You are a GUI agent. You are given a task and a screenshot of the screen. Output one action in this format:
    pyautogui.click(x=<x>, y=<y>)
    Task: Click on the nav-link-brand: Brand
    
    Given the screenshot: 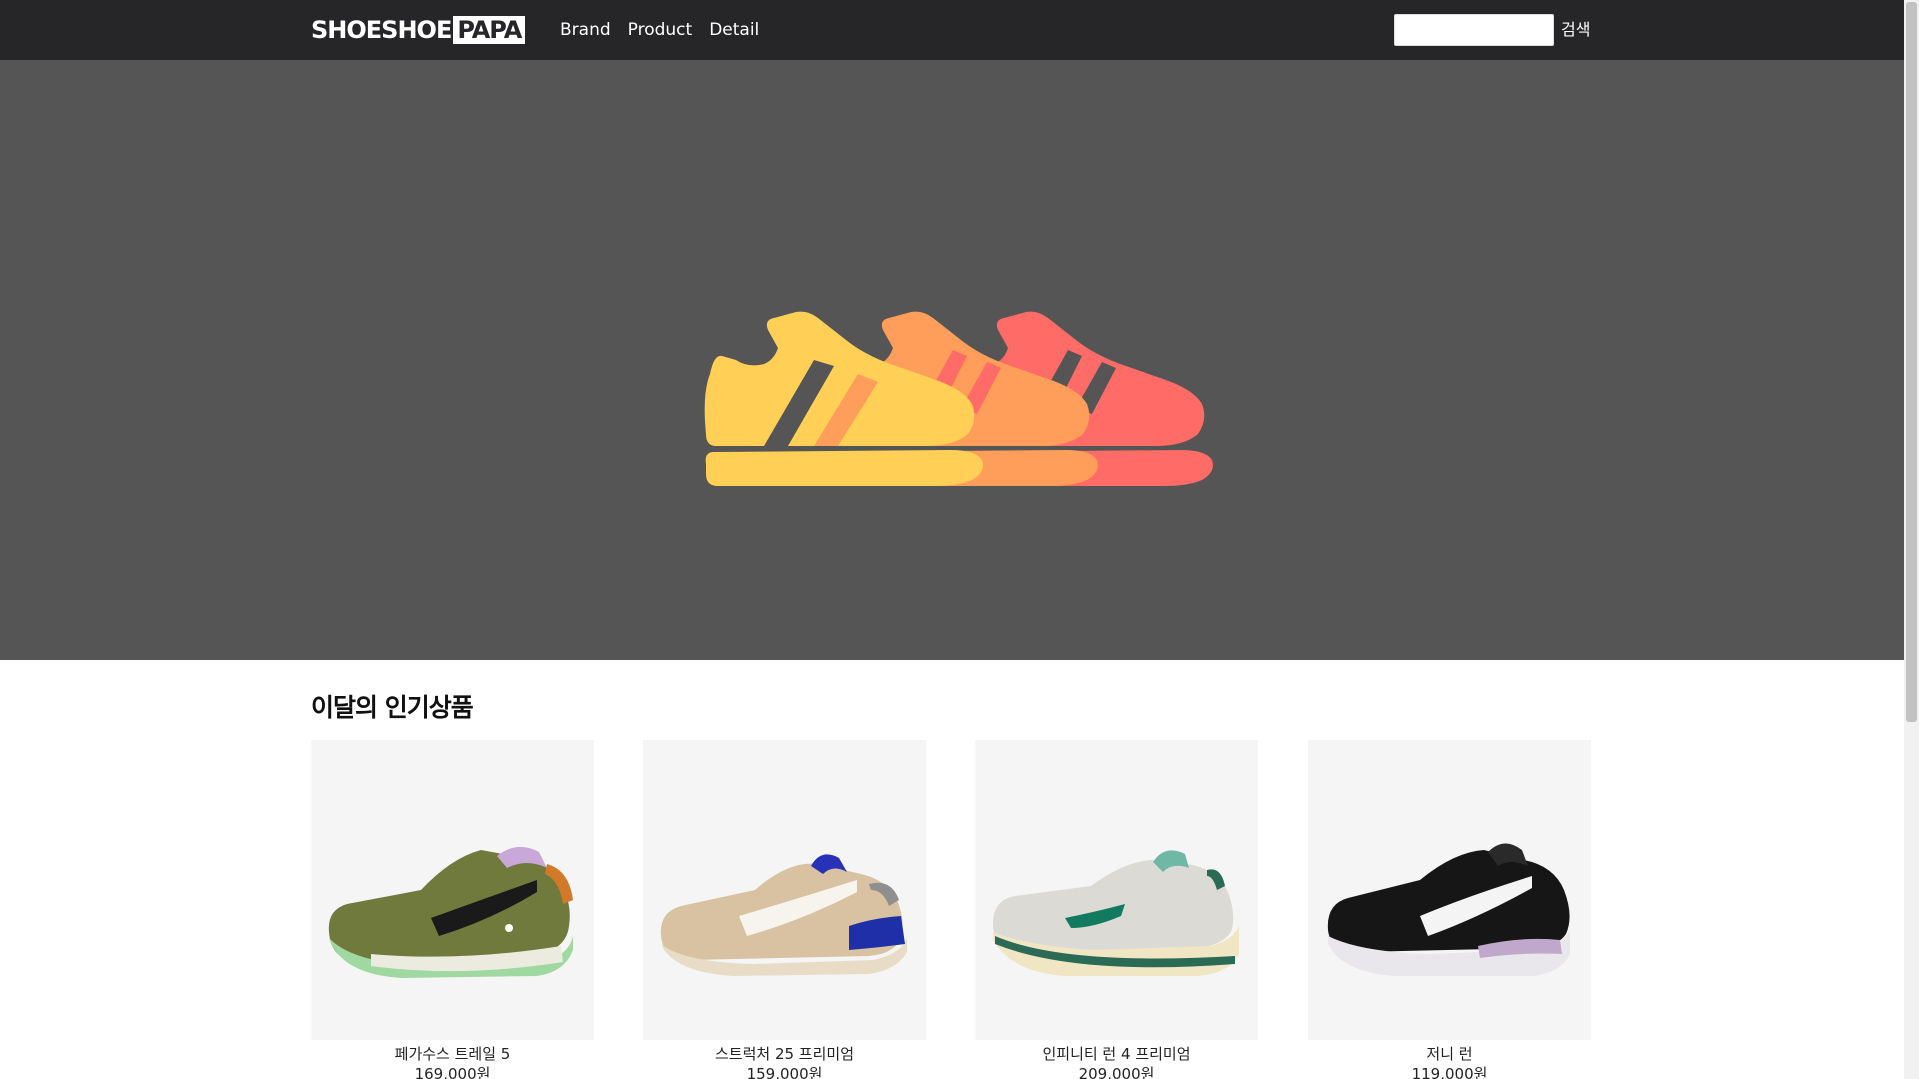 What is the action you would take?
    pyautogui.click(x=585, y=30)
    